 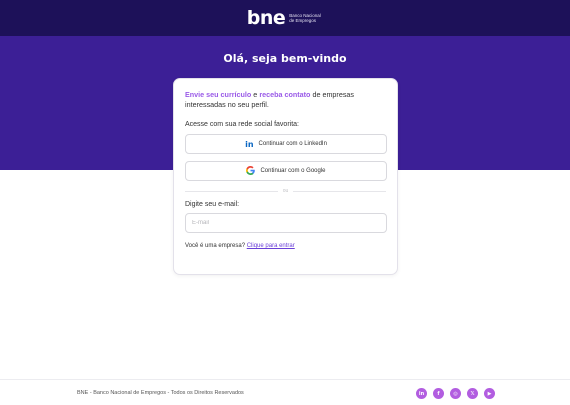 What do you see at coordinates (489, 393) in the screenshot?
I see `youtube-icon: ▶` at bounding box center [489, 393].